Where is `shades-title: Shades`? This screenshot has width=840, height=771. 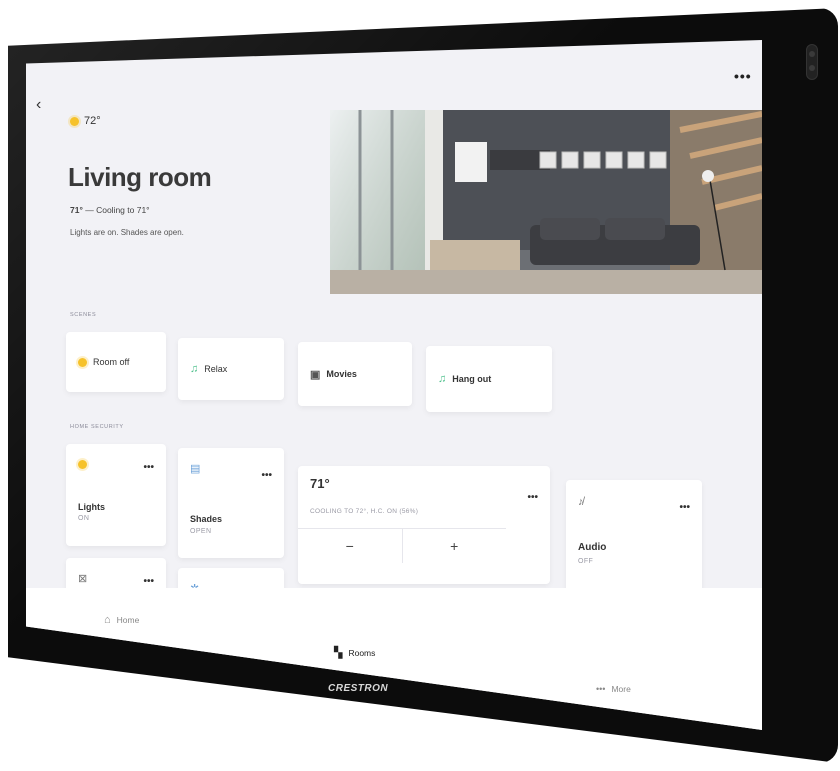 shades-title: Shades is located at coordinates (206, 519).